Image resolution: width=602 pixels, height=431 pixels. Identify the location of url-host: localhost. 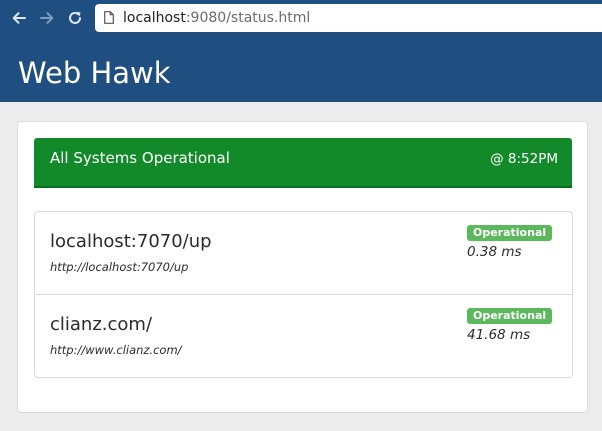
(154, 18).